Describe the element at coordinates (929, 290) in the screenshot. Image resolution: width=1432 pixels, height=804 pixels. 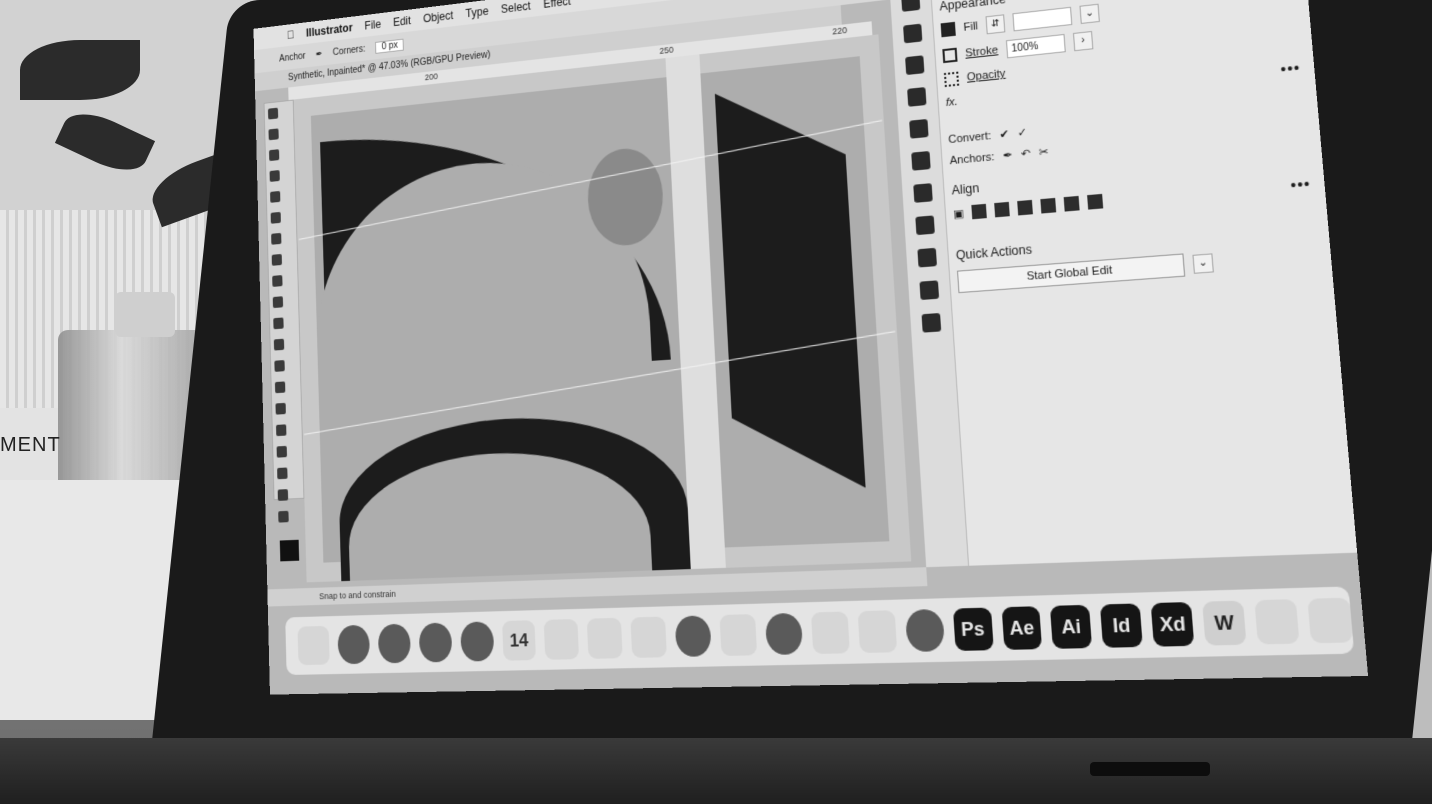
I see `export-icon` at that location.